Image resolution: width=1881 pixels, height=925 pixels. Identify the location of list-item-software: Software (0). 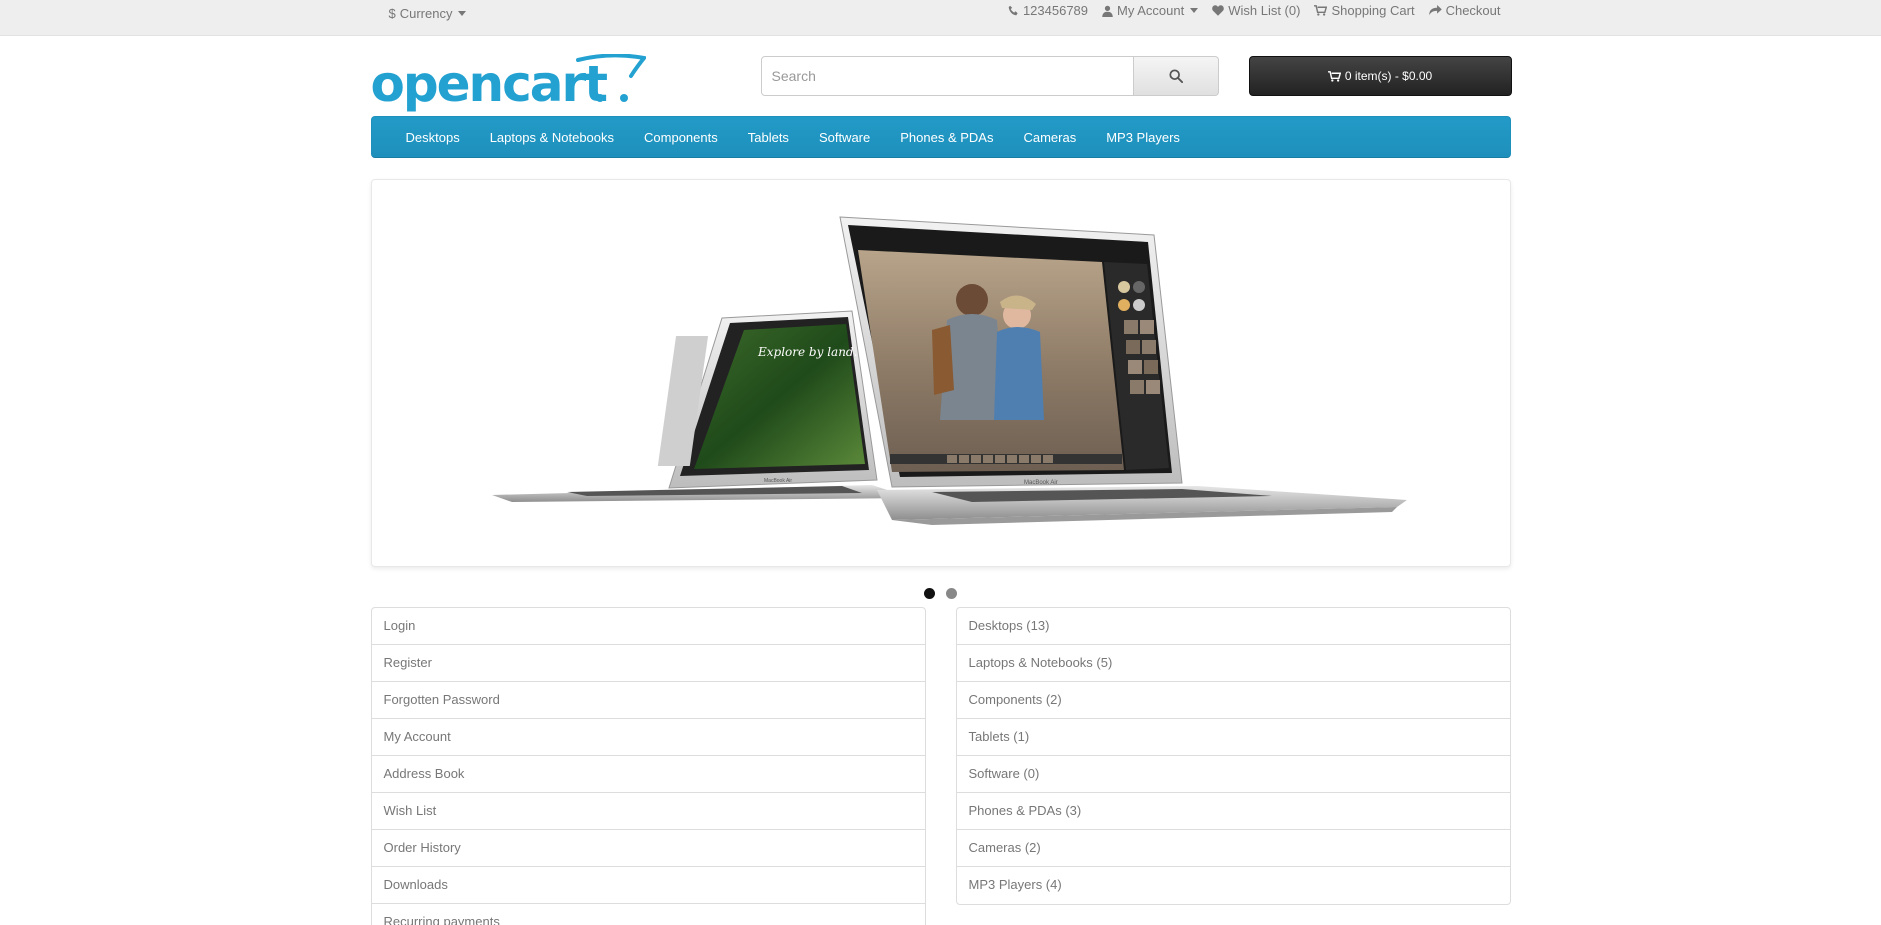
(1233, 774).